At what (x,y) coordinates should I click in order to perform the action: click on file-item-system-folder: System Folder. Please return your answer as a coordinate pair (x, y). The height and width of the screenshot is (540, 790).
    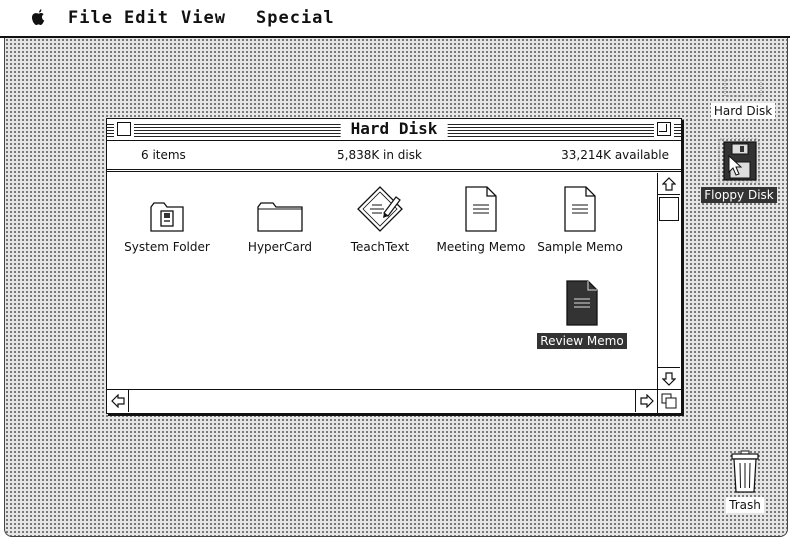
    Looking at the image, I should click on (167, 227).